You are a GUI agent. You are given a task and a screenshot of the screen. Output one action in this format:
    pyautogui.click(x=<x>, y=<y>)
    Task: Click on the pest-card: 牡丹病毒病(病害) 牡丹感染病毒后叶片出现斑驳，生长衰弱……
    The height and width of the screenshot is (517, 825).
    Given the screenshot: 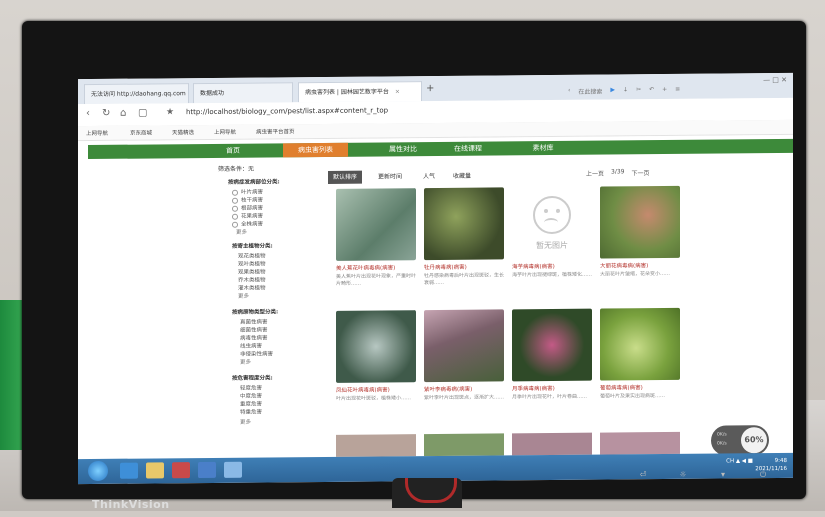 What is the action you would take?
    pyautogui.click(x=464, y=237)
    